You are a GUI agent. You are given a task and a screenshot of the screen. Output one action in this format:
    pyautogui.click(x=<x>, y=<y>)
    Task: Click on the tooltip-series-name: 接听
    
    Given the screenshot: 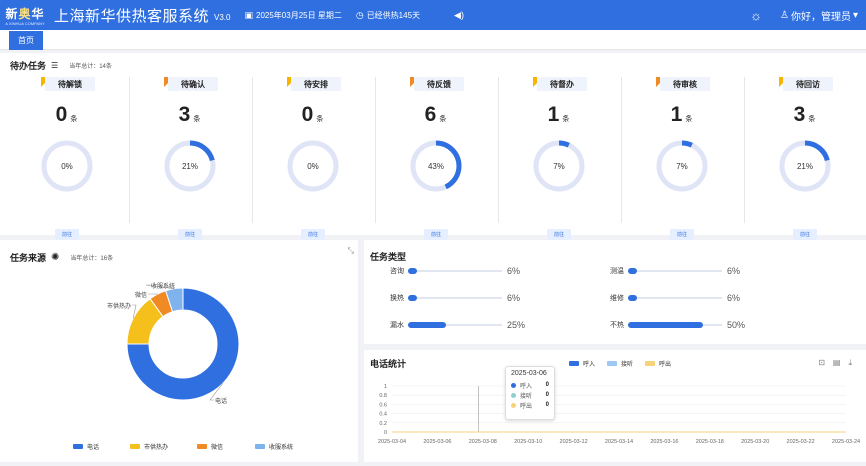 What is the action you would take?
    pyautogui.click(x=526, y=396)
    